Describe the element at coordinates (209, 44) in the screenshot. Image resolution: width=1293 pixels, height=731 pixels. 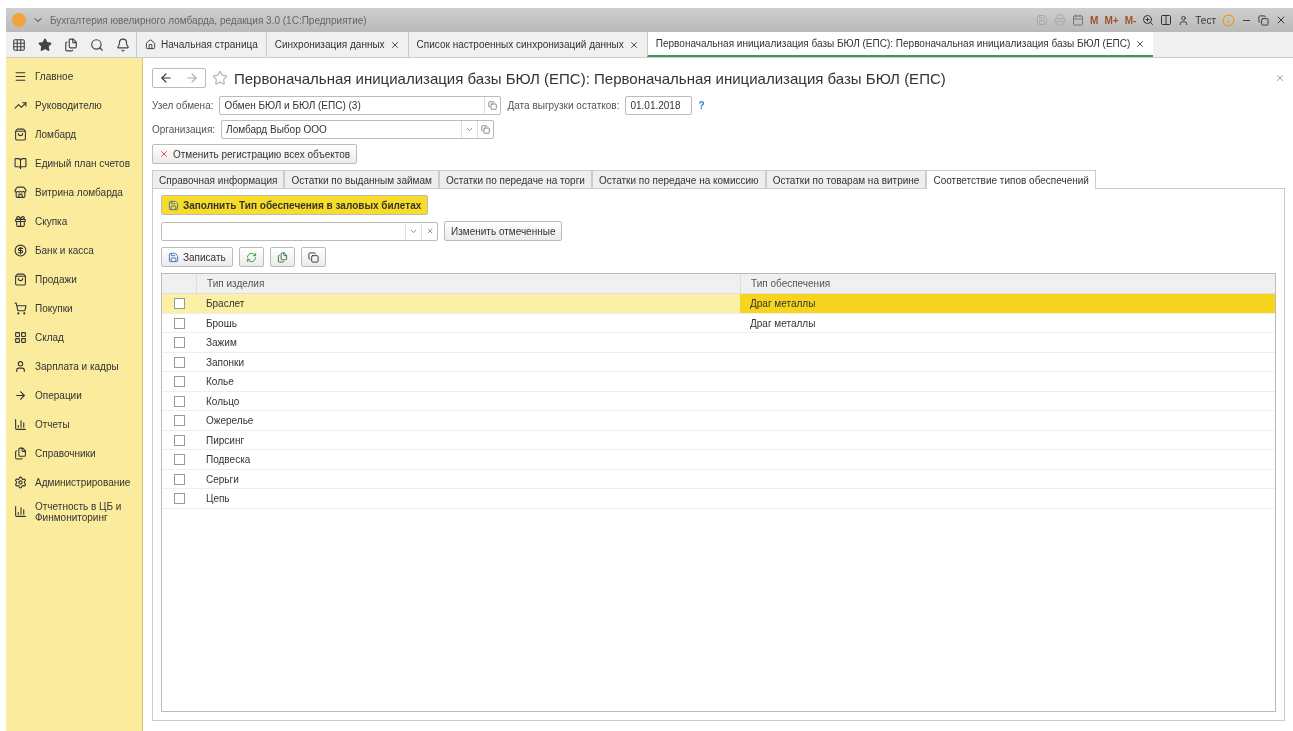
I see `tab-label: Начальная страница` at that location.